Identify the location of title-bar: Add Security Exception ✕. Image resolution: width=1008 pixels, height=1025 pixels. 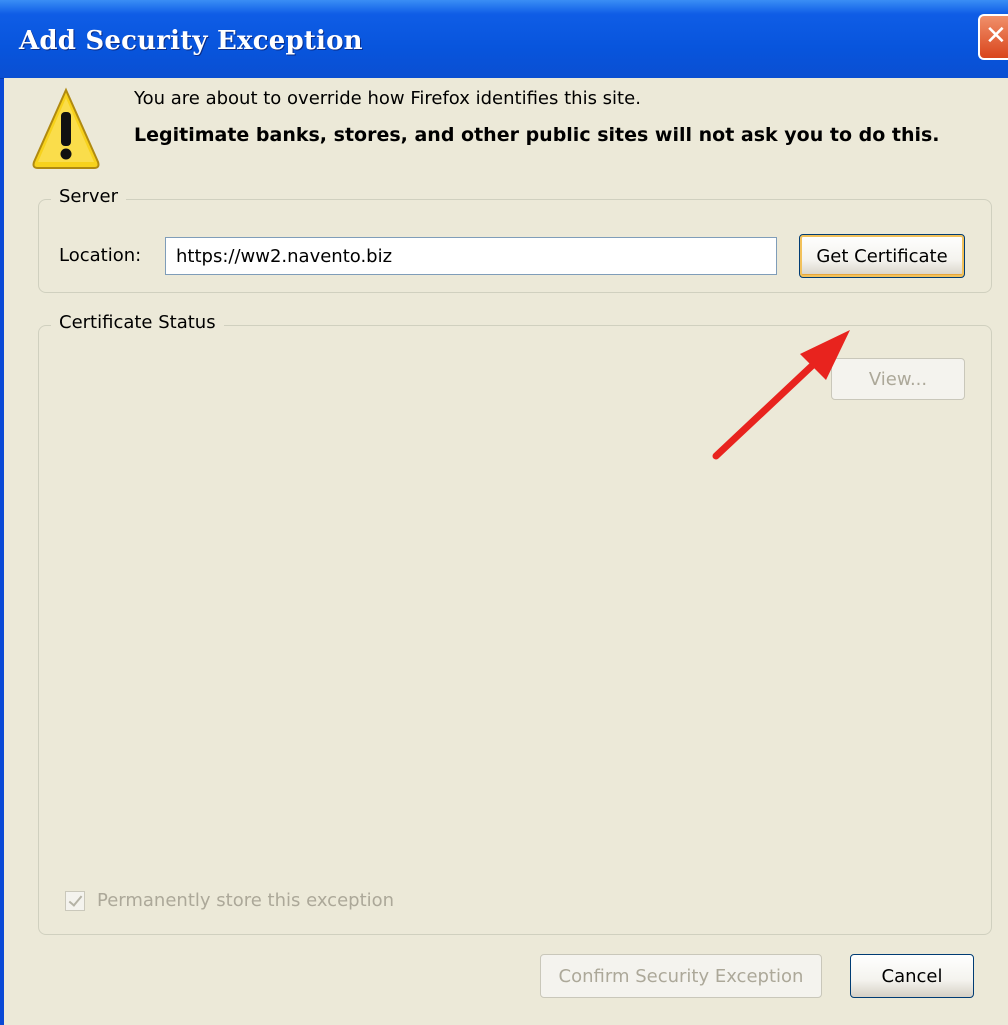
(504, 39).